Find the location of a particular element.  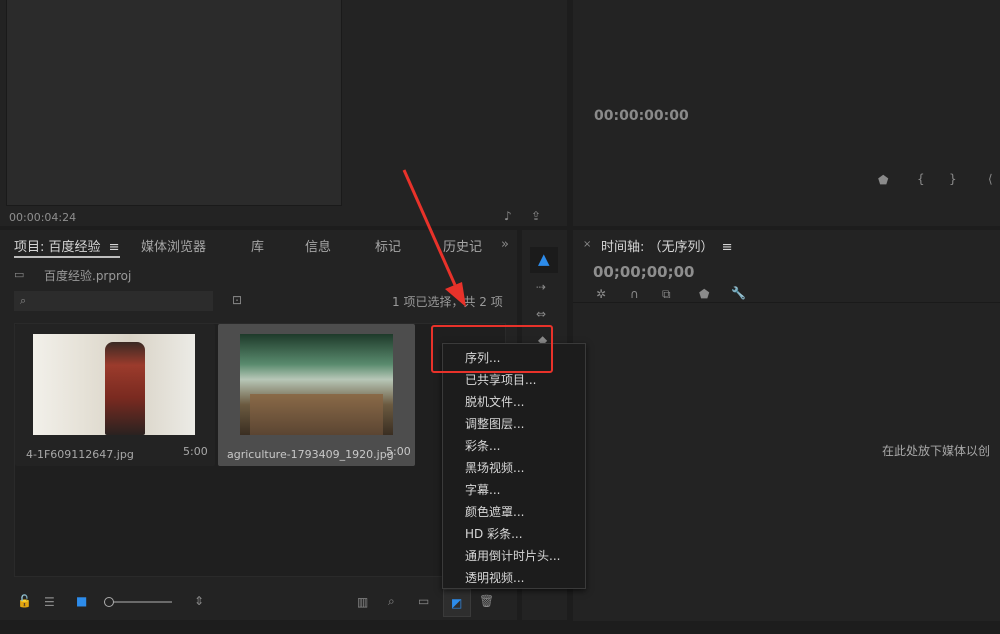

annotation-arrow-shaft is located at coordinates (429, 227).